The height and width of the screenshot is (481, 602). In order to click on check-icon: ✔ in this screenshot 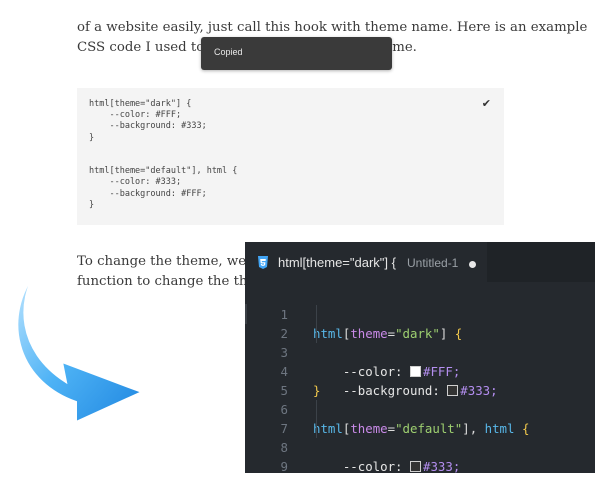, I will do `click(486, 103)`.